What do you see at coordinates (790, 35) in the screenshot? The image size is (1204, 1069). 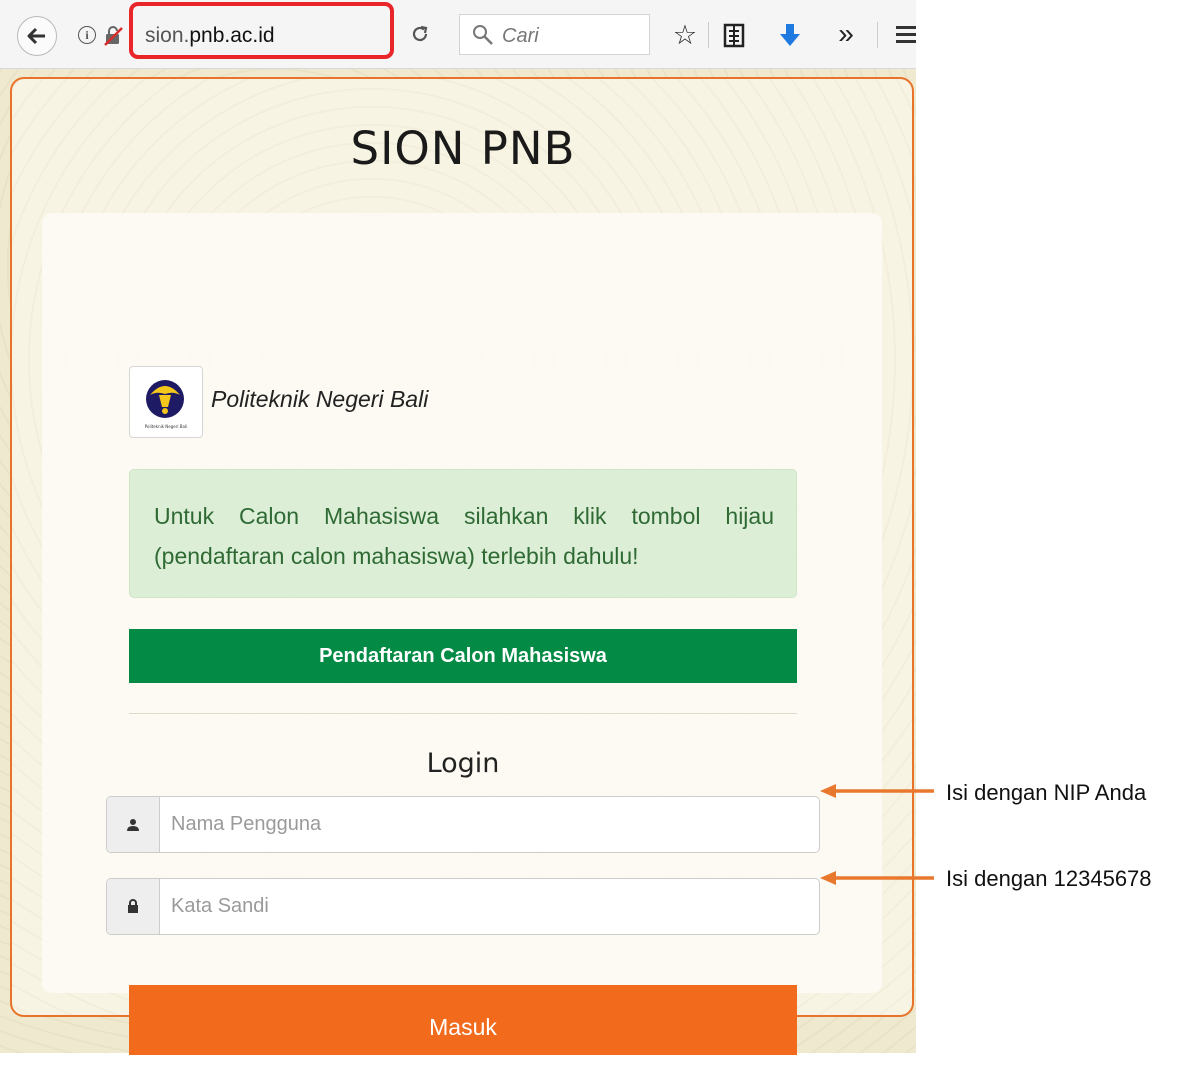 I see `download-icon` at bounding box center [790, 35].